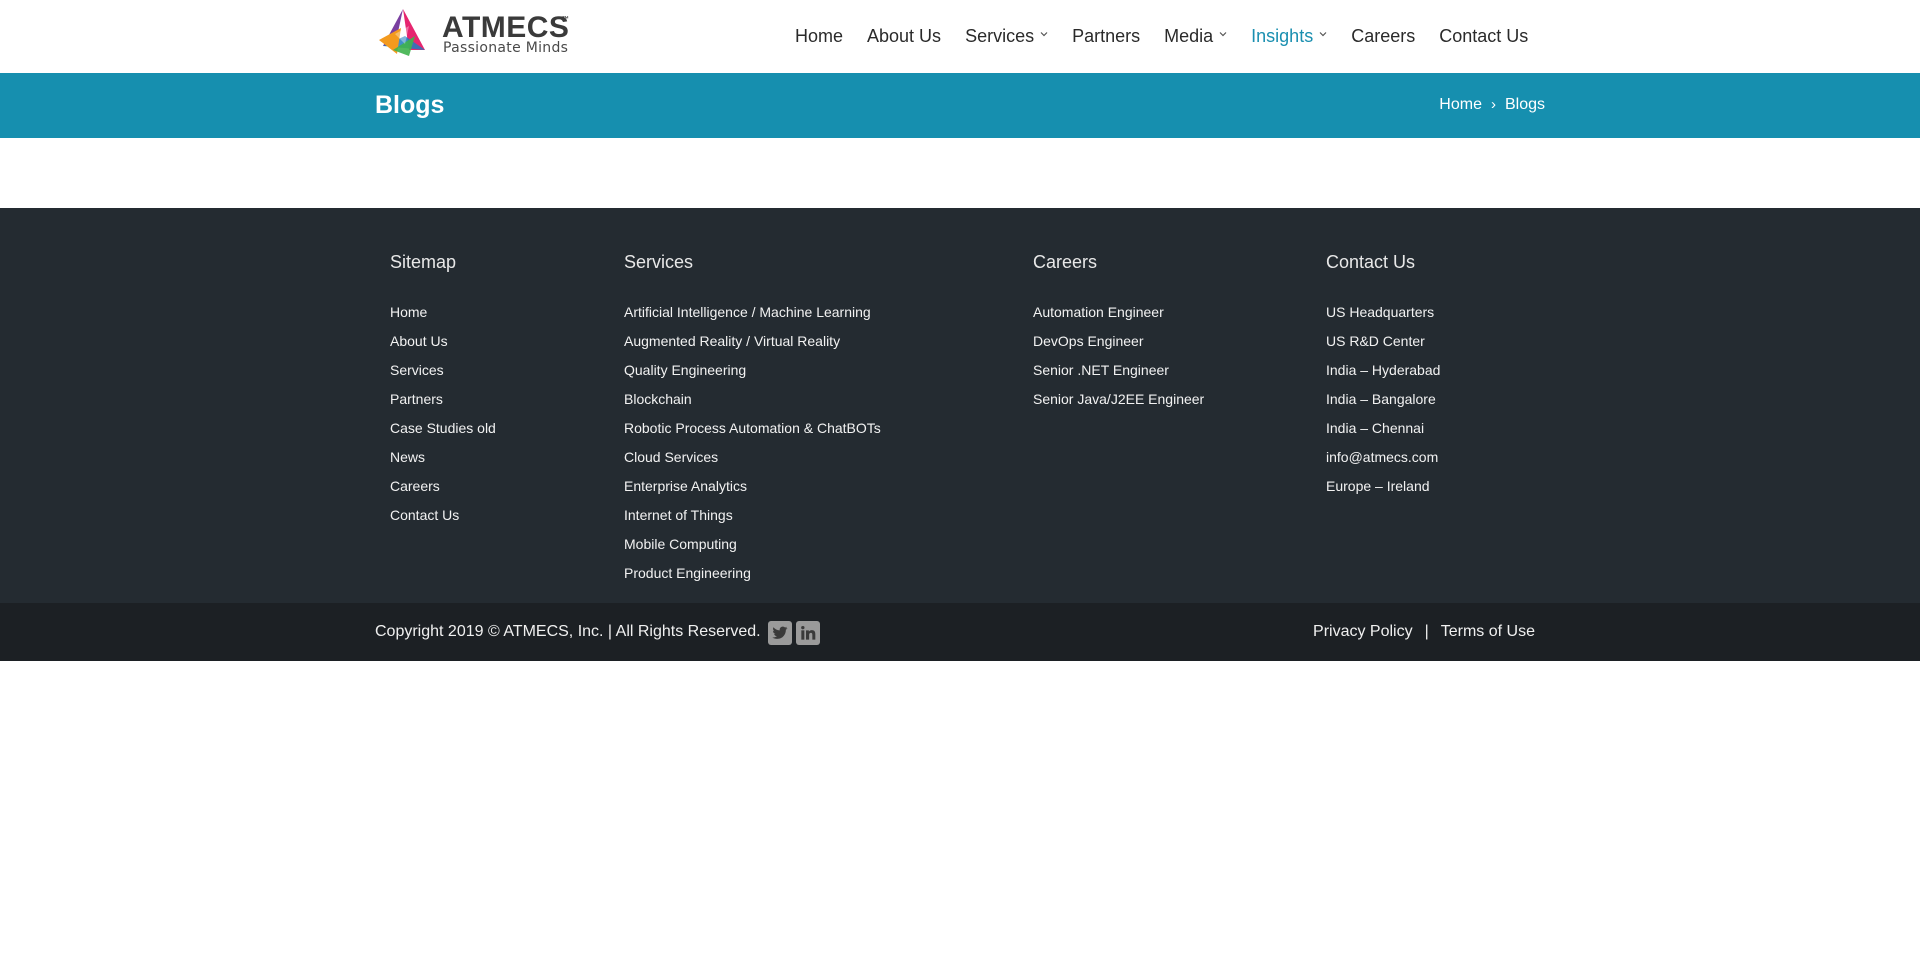 This screenshot has height=962, width=1920. I want to click on atmecs-logo: ATMECS ™ Passionate Minds, so click(475, 32).